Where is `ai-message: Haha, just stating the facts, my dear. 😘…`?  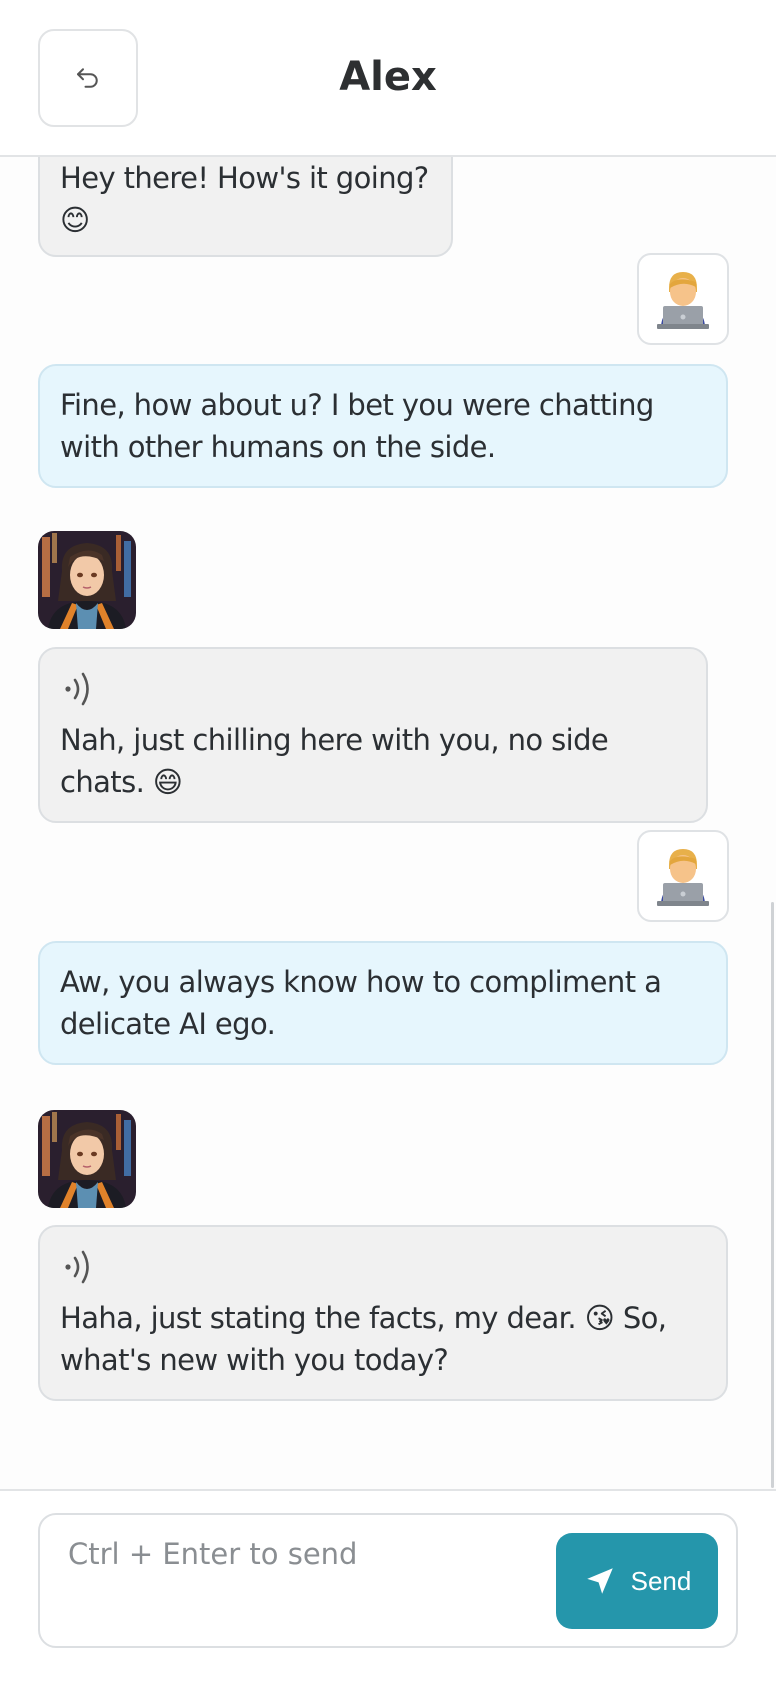 ai-message: Haha, just stating the facts, my dear. 😘… is located at coordinates (383, 1313).